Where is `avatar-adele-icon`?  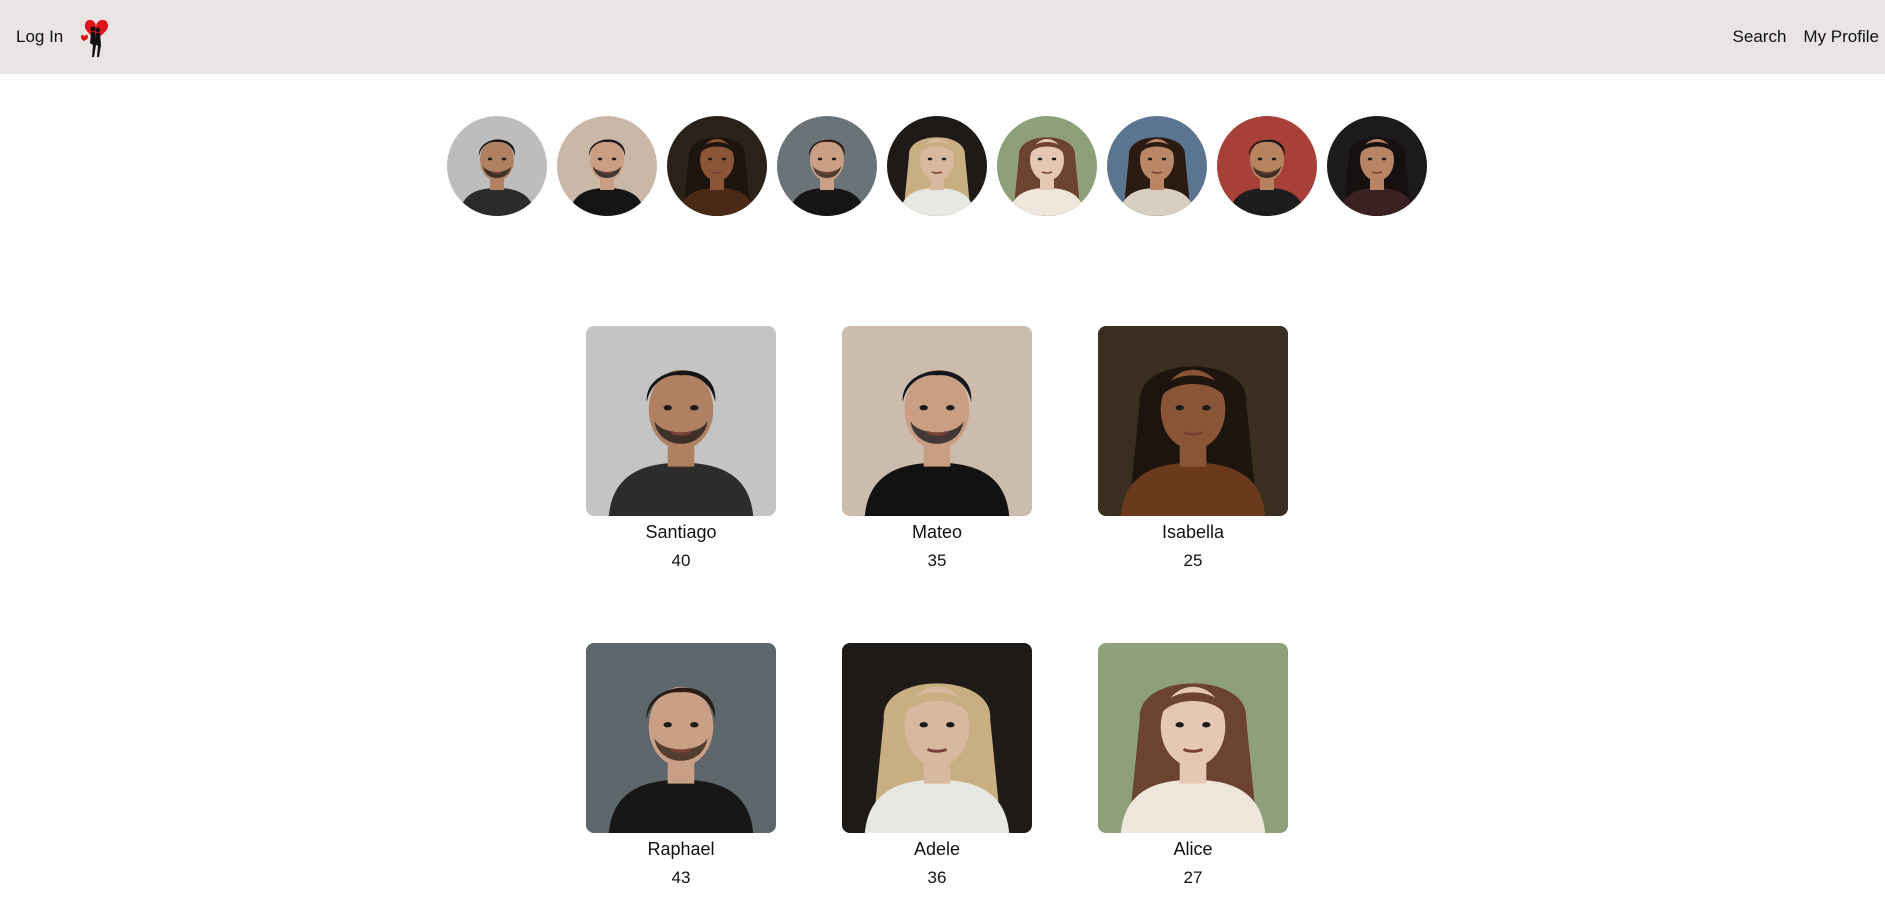 avatar-adele-icon is located at coordinates (937, 166).